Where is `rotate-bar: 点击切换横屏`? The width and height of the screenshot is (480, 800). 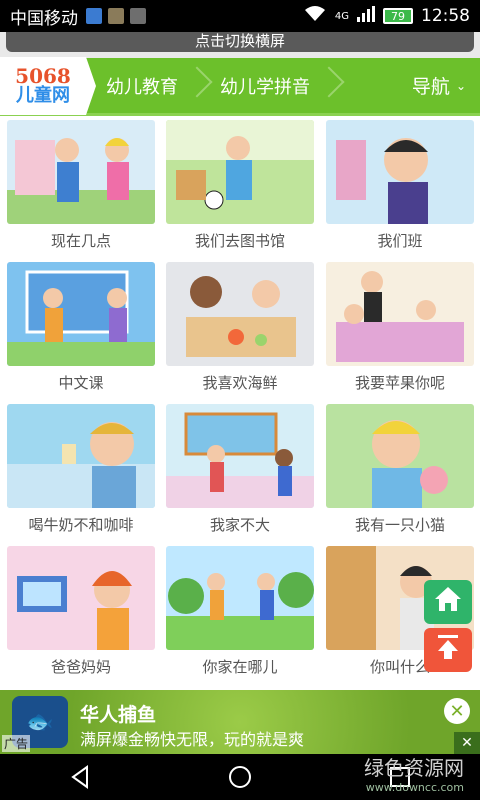
rotate-bar: 点击切换横屏 is located at coordinates (240, 45).